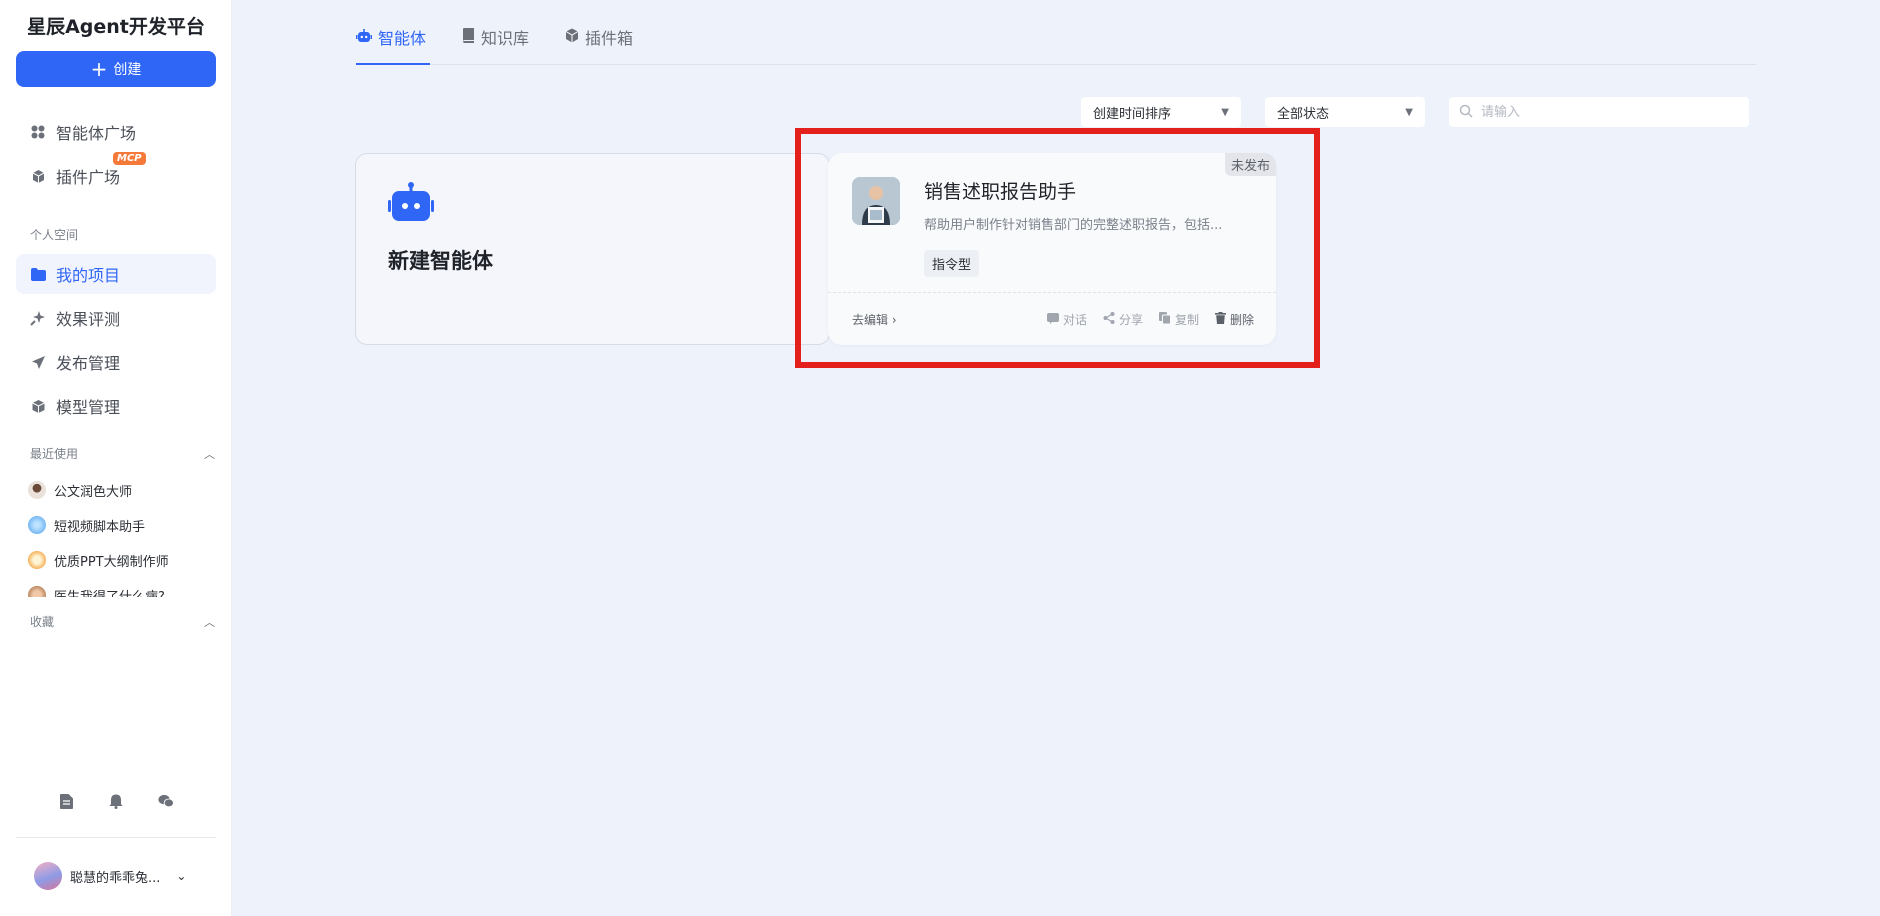 This screenshot has width=1880, height=916. I want to click on sidebar-item-agent-plaza: 智能体广场, so click(116, 132).